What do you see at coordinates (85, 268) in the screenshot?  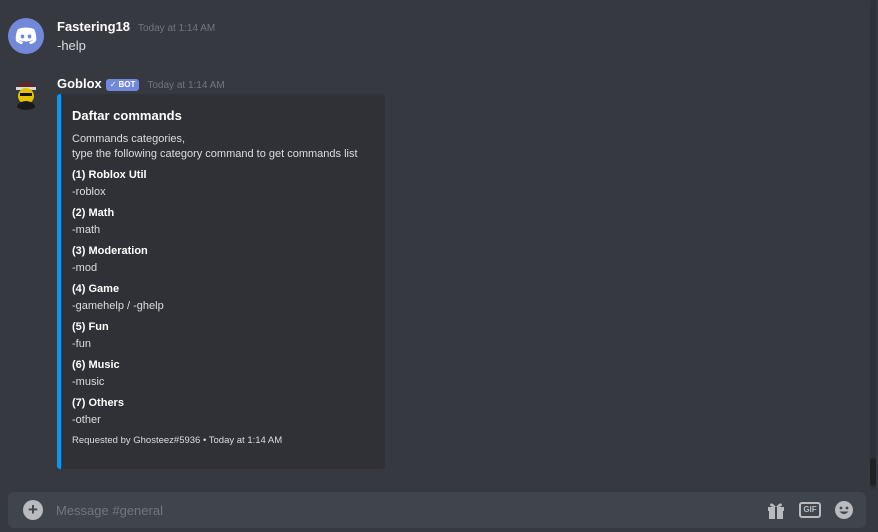 I see `embed-field-value: -mod` at bounding box center [85, 268].